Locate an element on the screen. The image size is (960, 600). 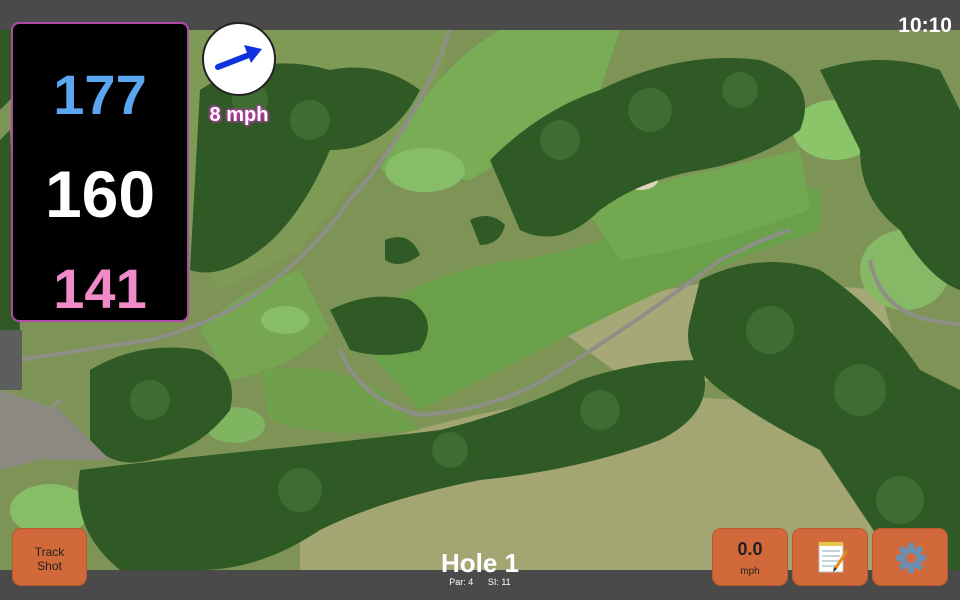
speed-value: 0.0 is located at coordinates (750, 549).